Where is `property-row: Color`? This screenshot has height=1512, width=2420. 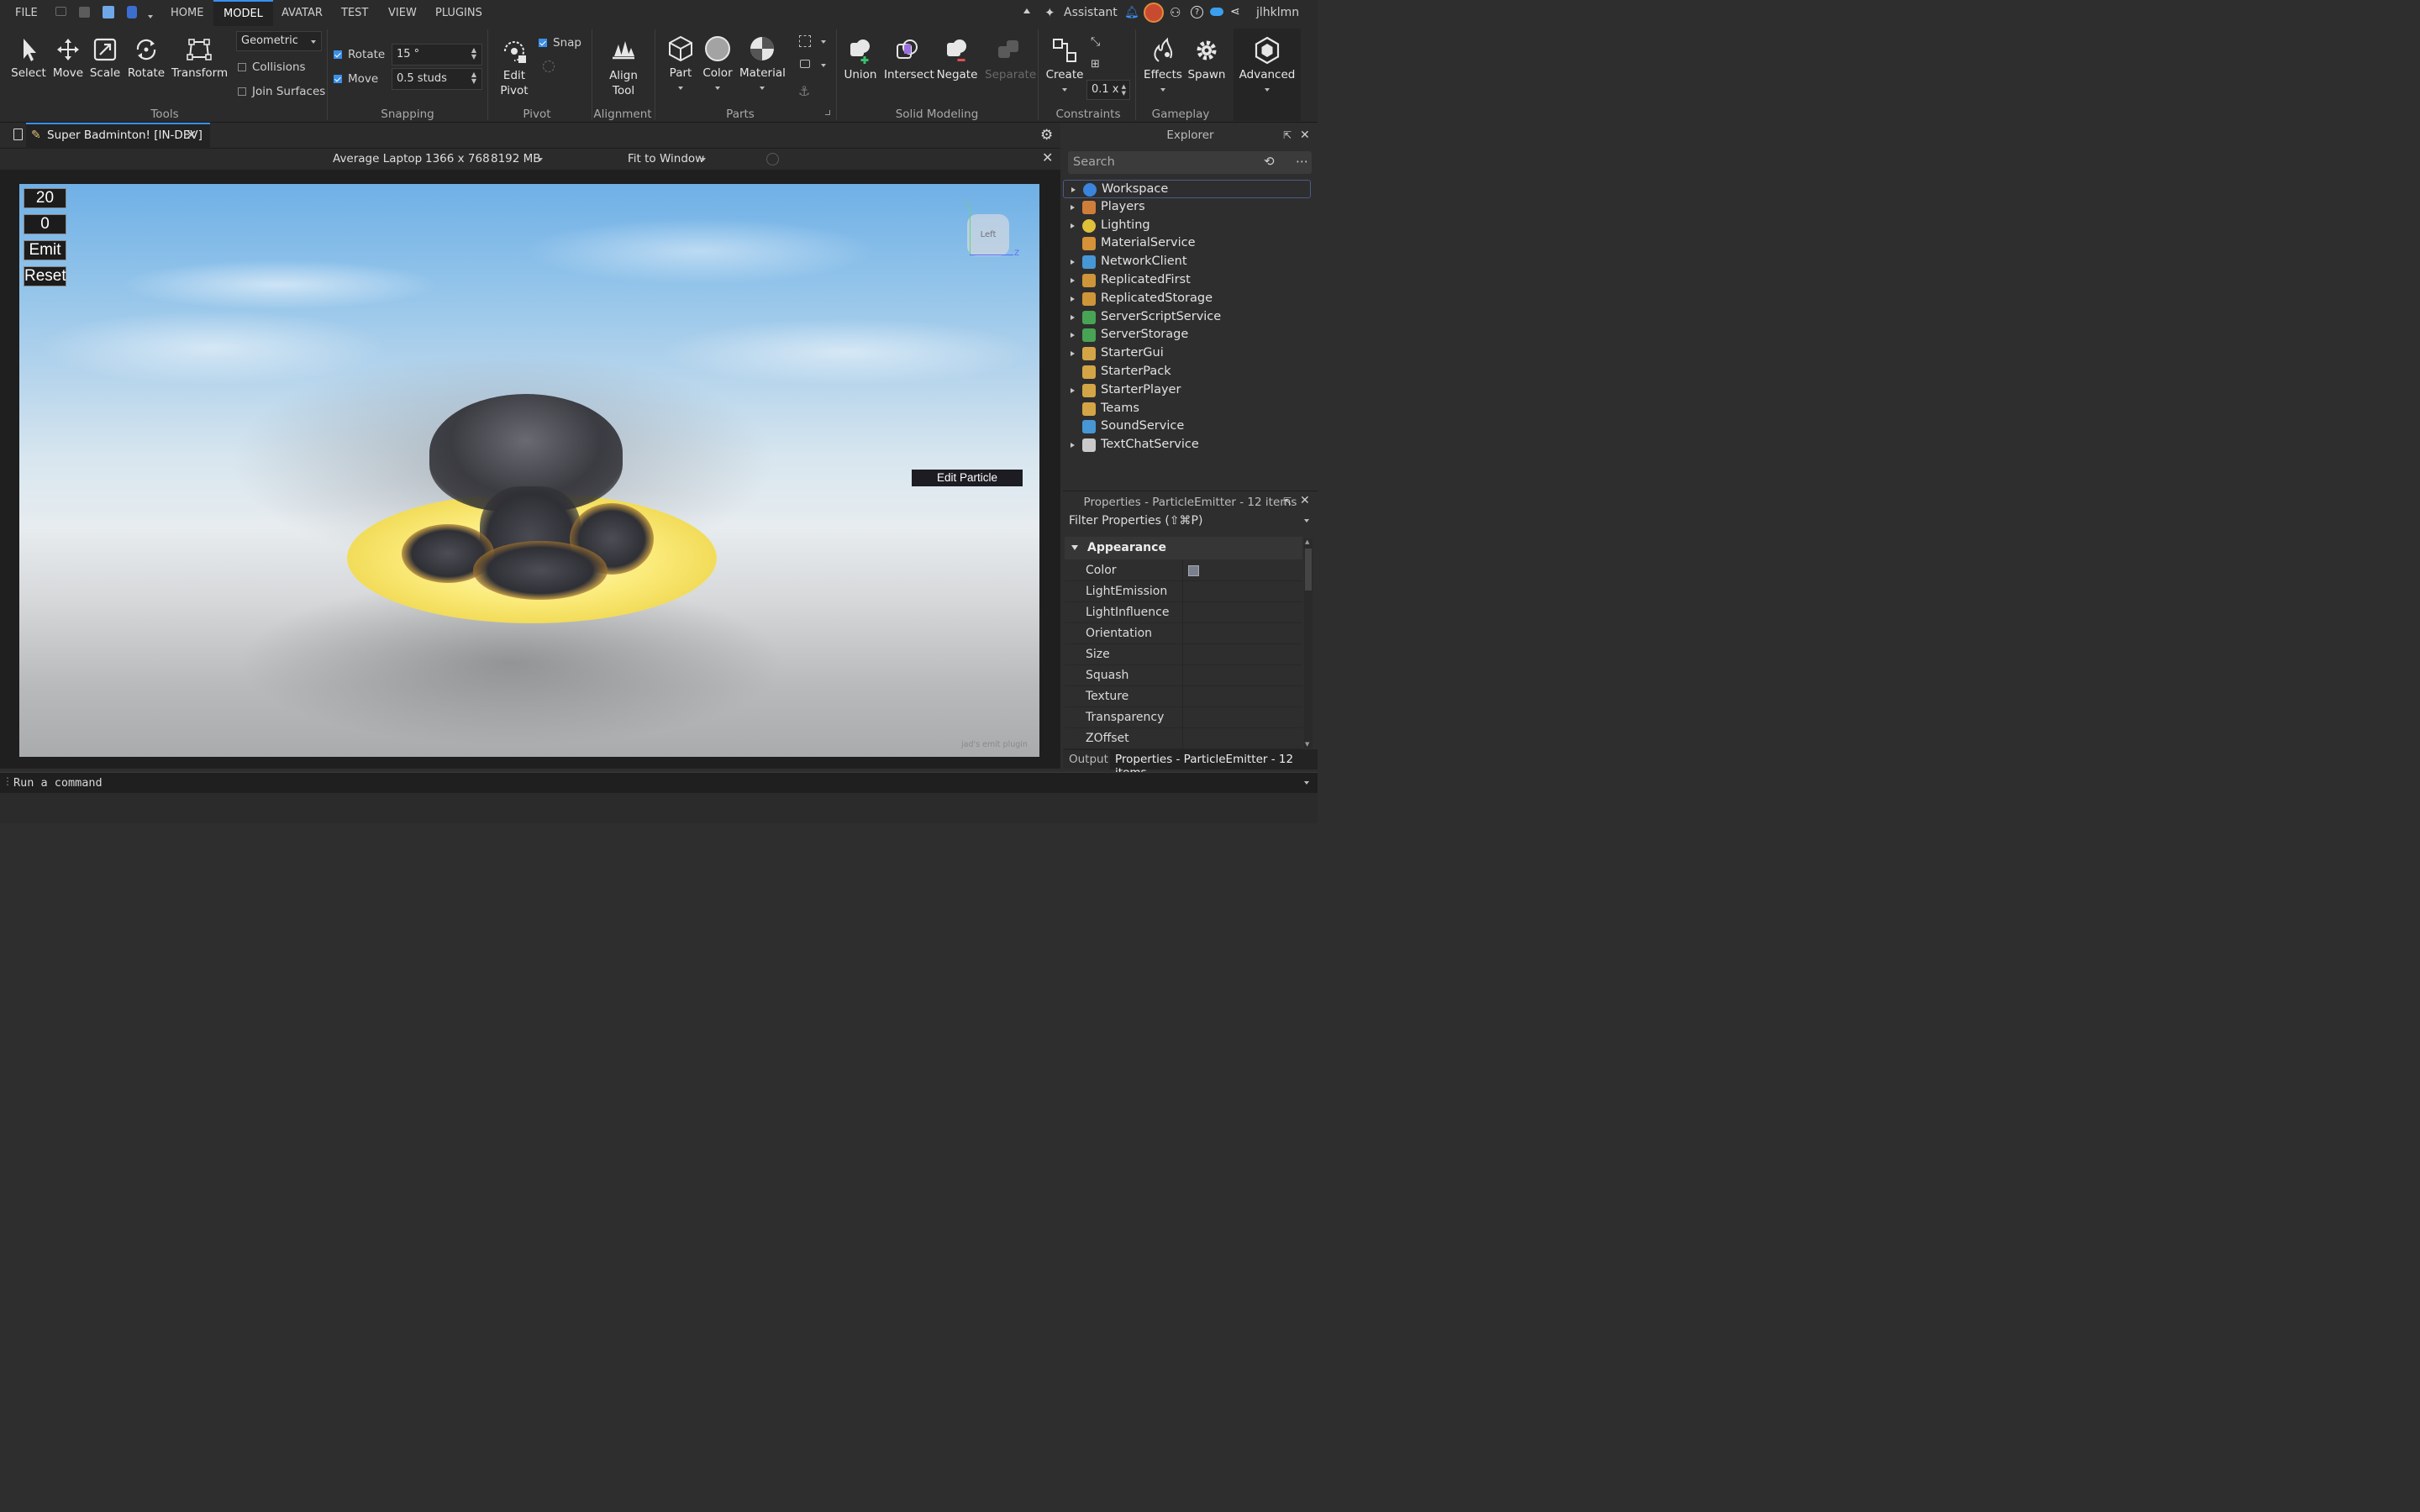 property-row: Color is located at coordinates (1183, 570).